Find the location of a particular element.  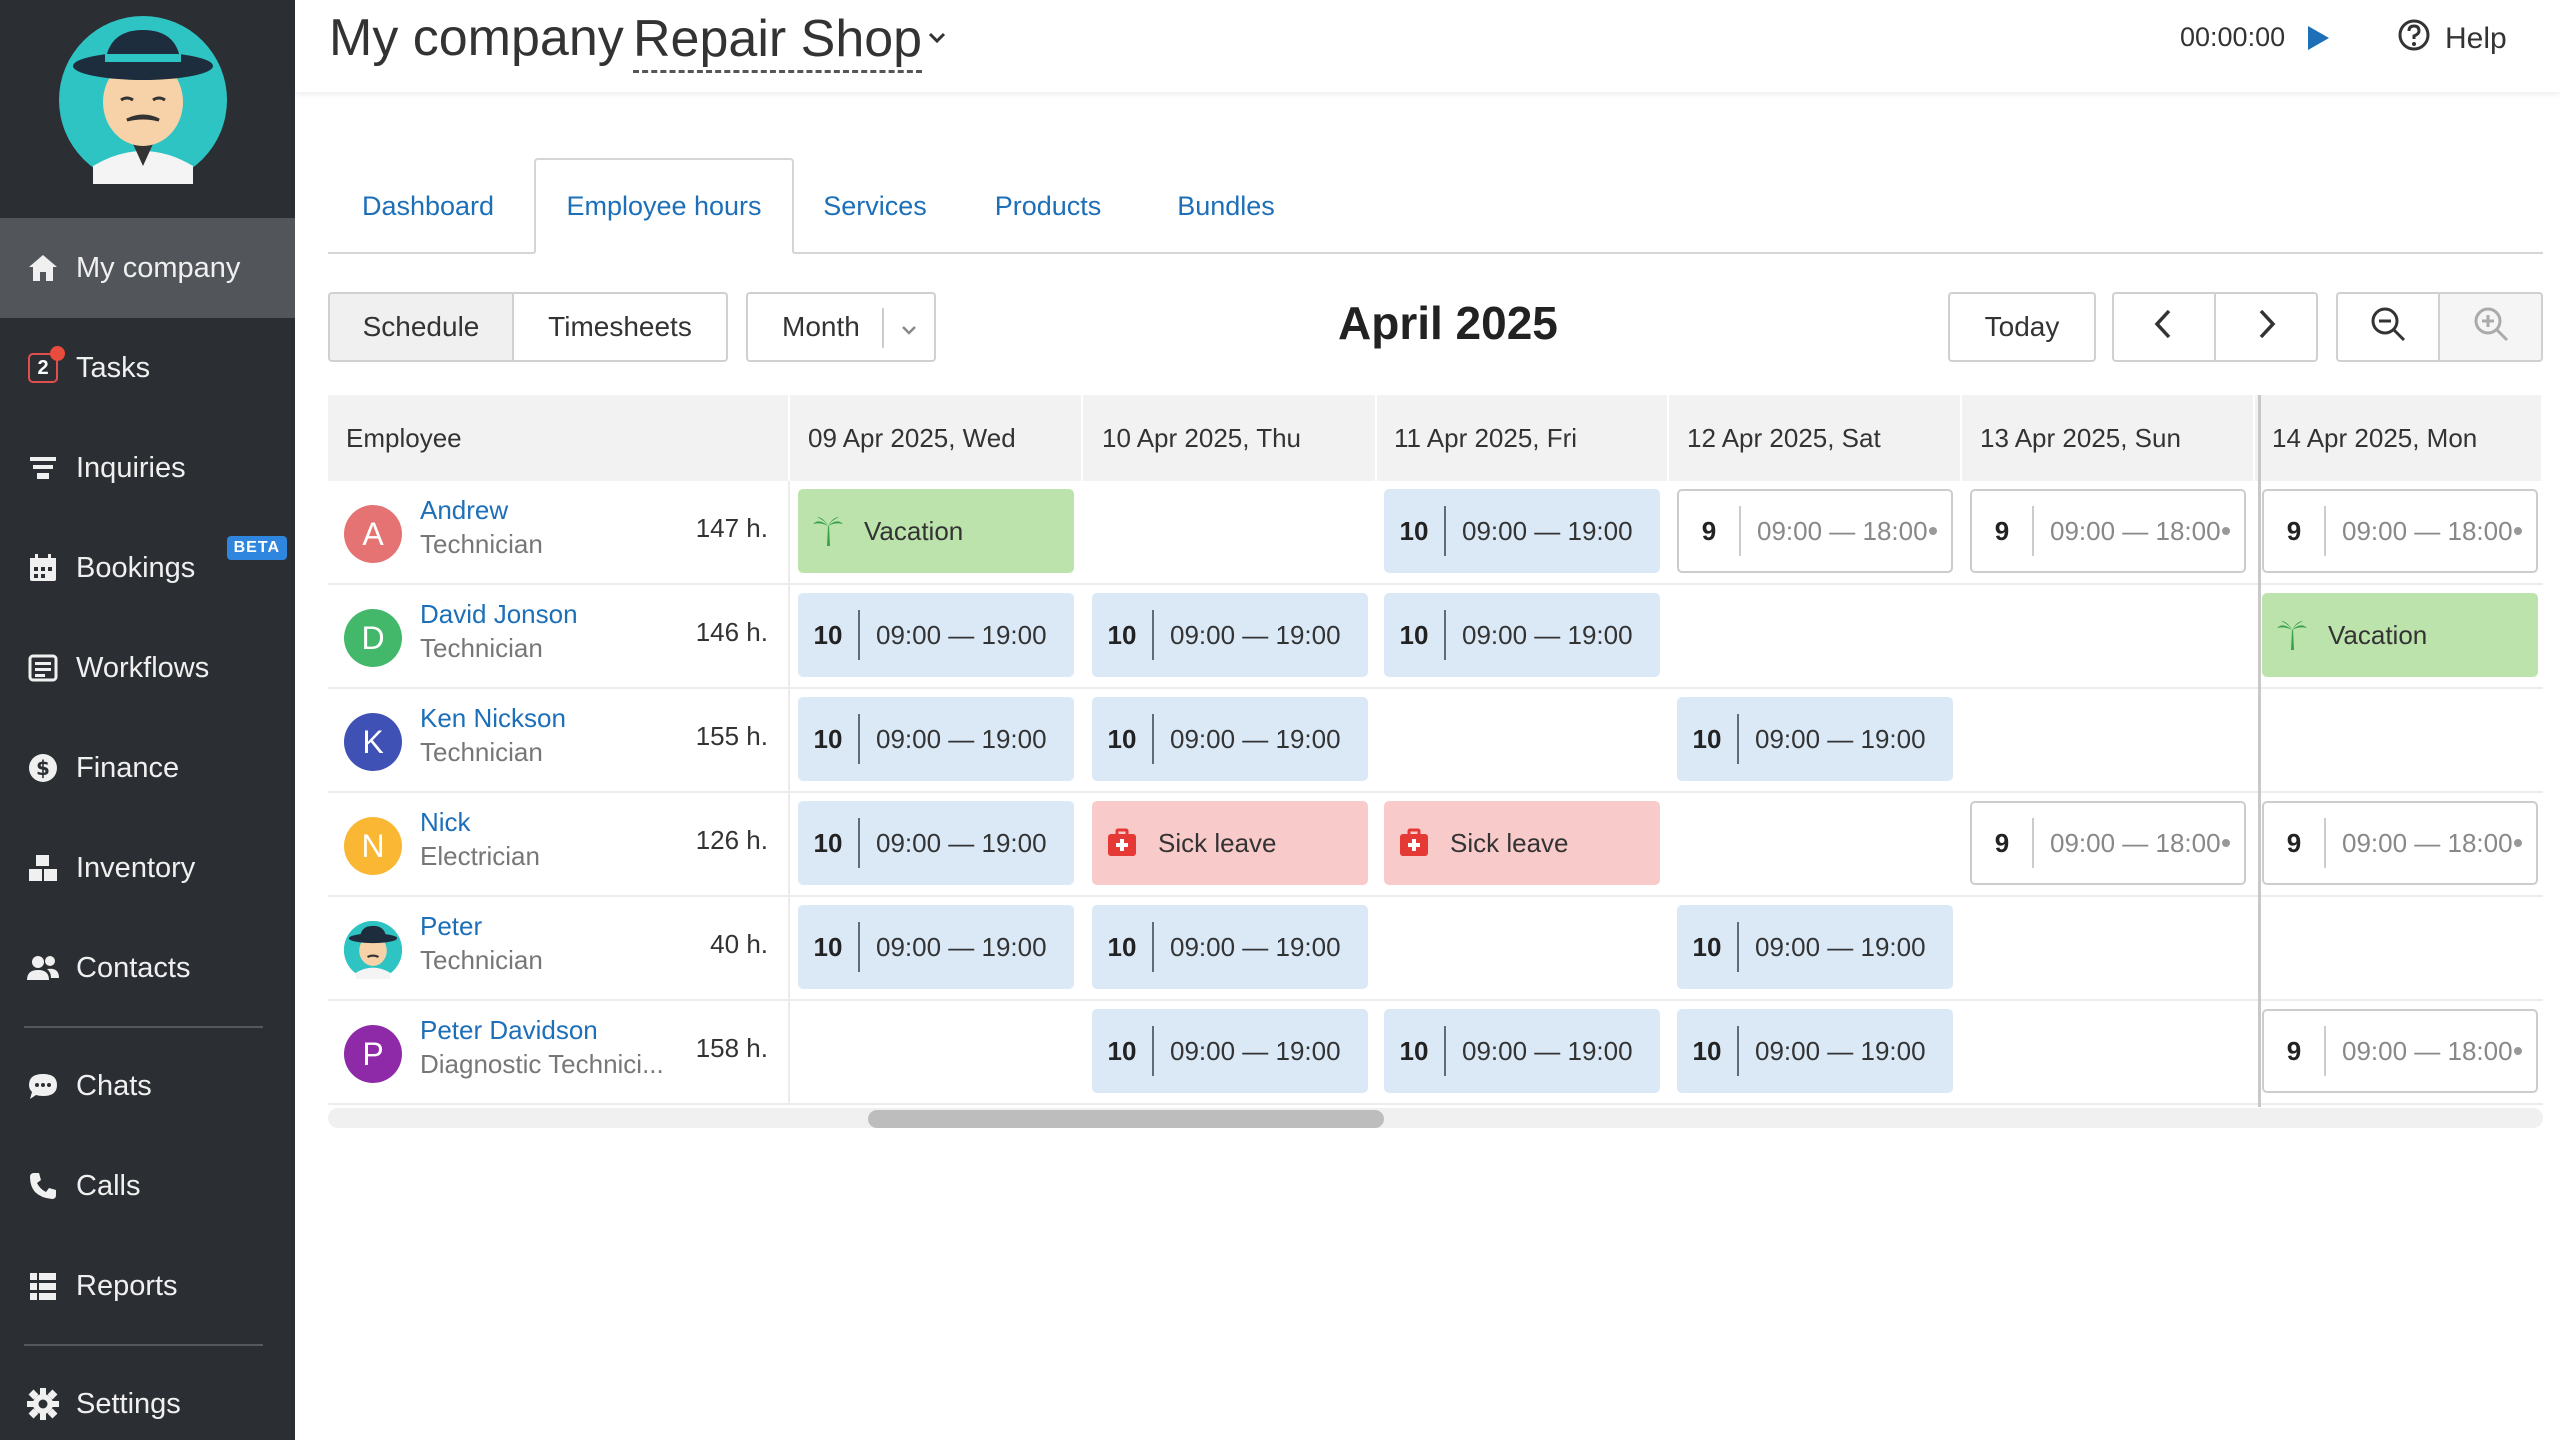

employee-name-link: Nick is located at coordinates (445, 822).